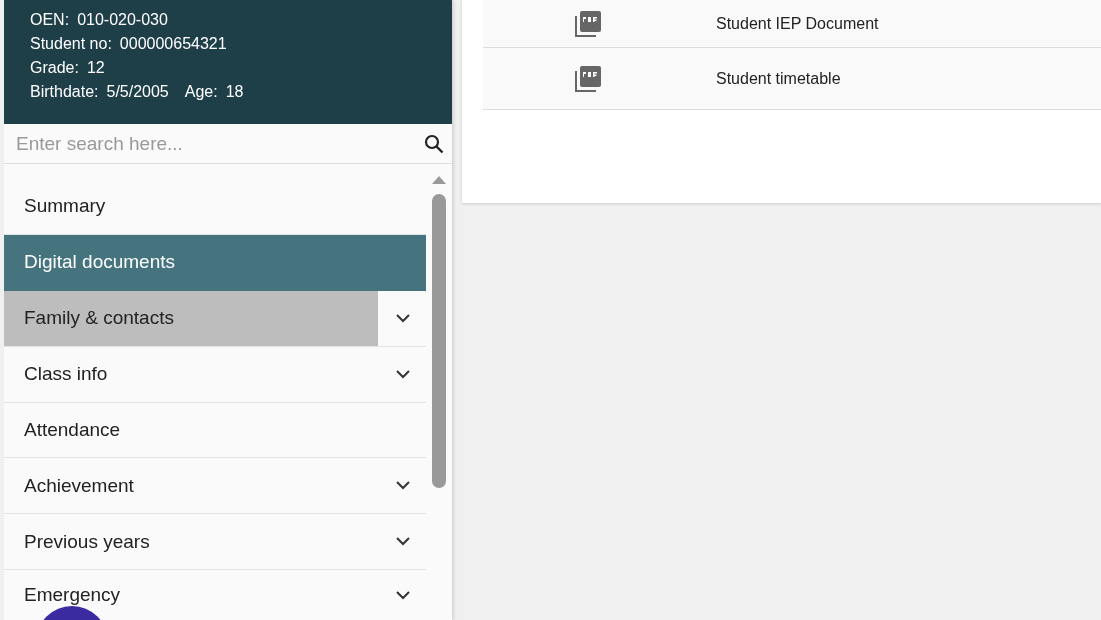 The height and width of the screenshot is (620, 1101). Describe the element at coordinates (215, 207) in the screenshot. I see `nav-item: Summary` at that location.